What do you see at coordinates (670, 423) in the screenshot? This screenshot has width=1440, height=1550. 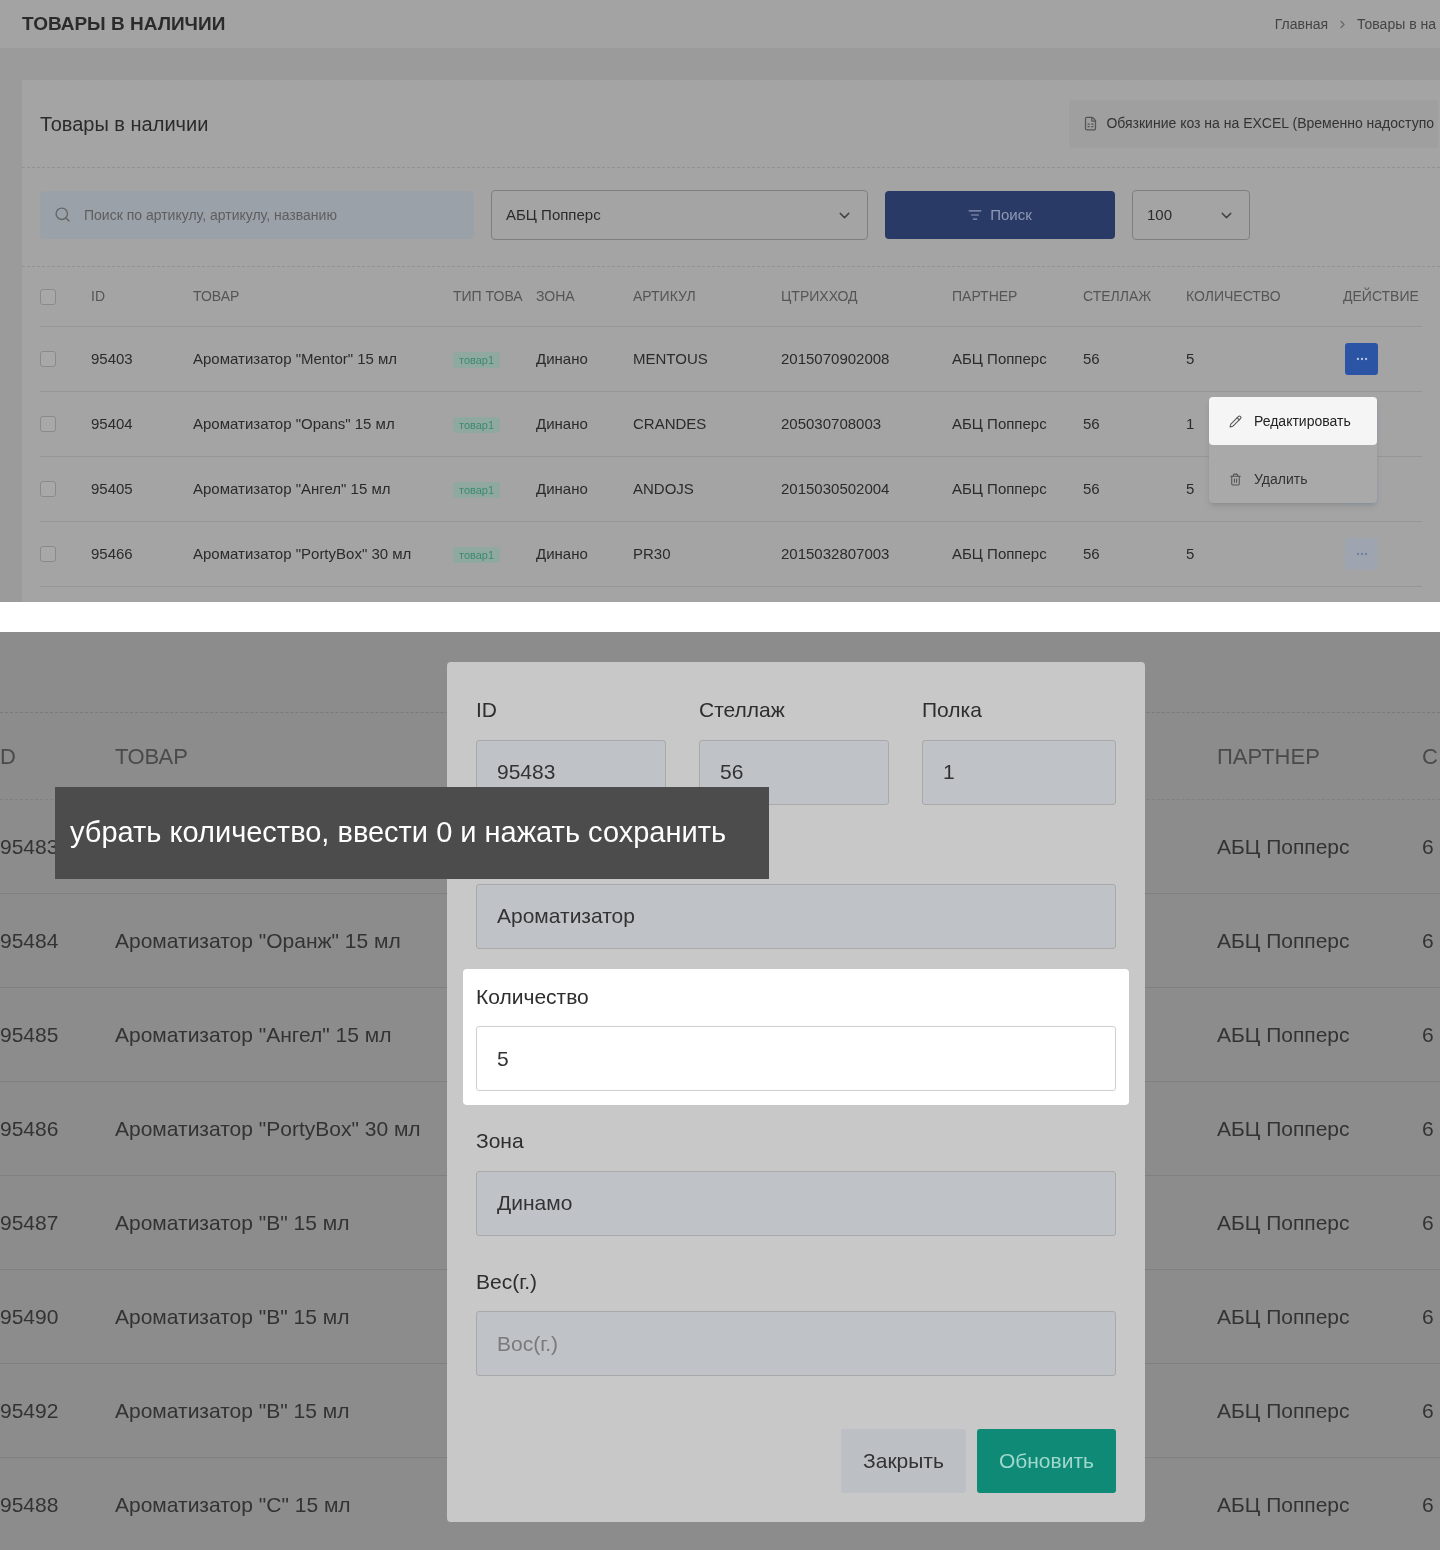 I see `table-cell: CRANDES` at bounding box center [670, 423].